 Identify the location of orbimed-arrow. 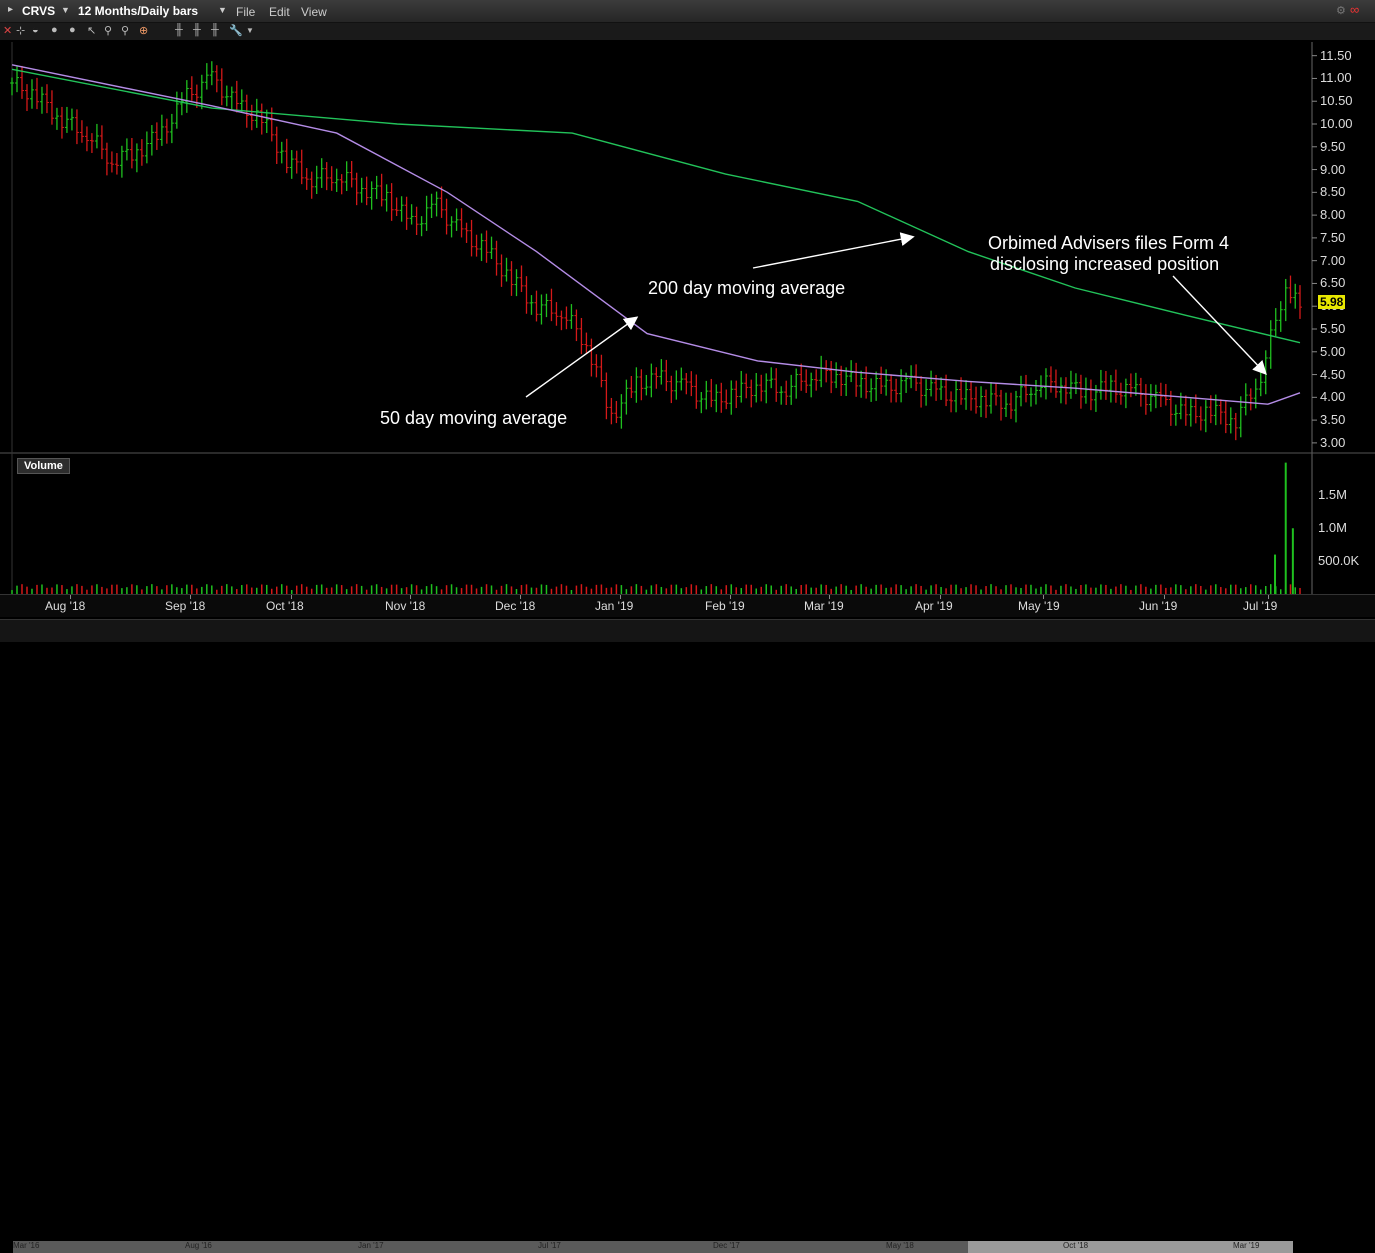
(1219, 325).